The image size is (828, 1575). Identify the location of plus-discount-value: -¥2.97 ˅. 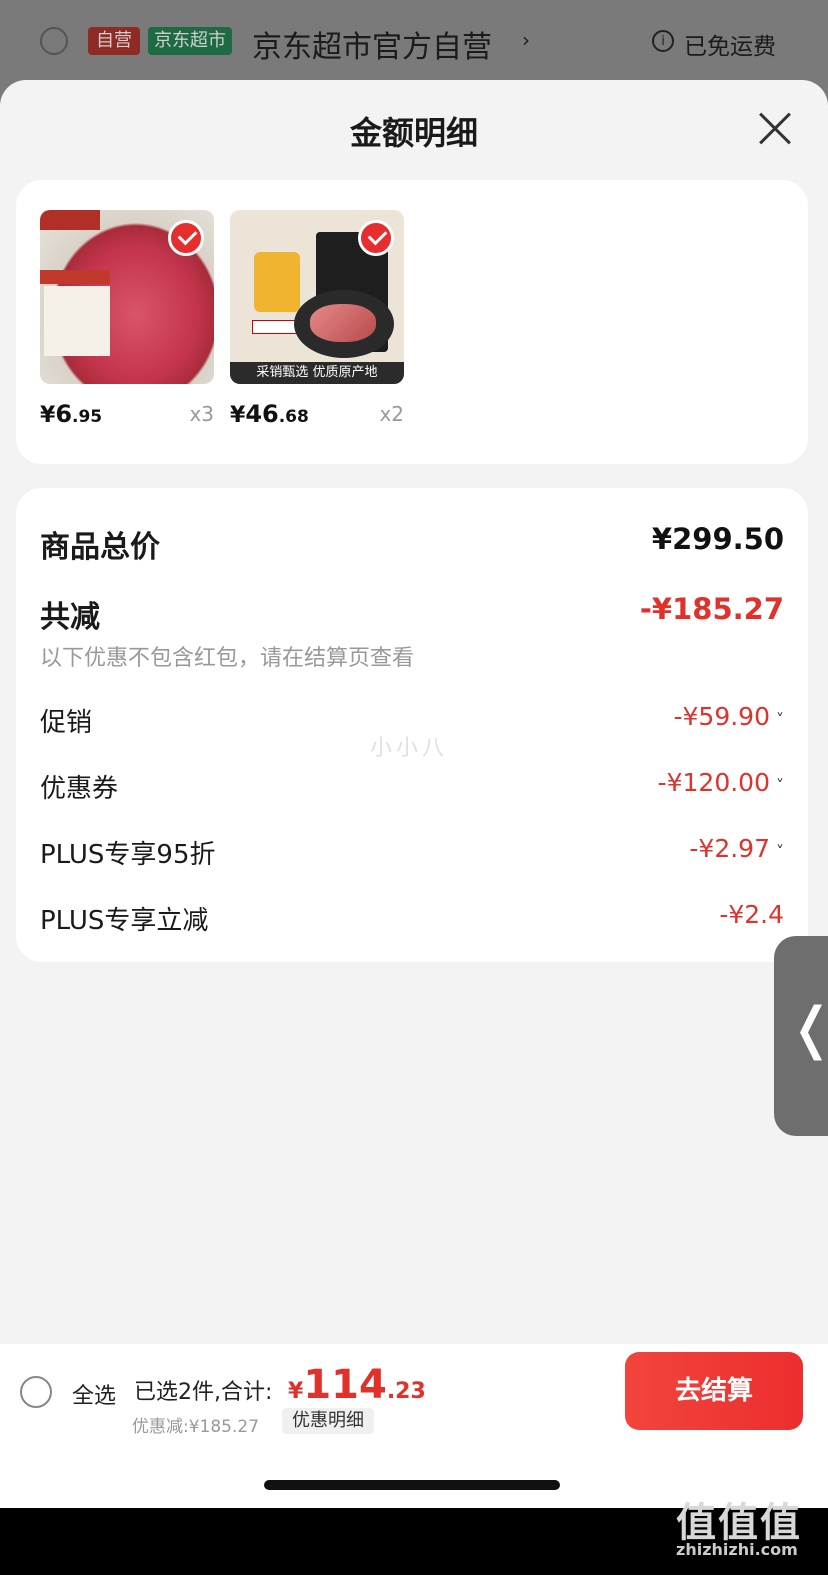
(736, 848).